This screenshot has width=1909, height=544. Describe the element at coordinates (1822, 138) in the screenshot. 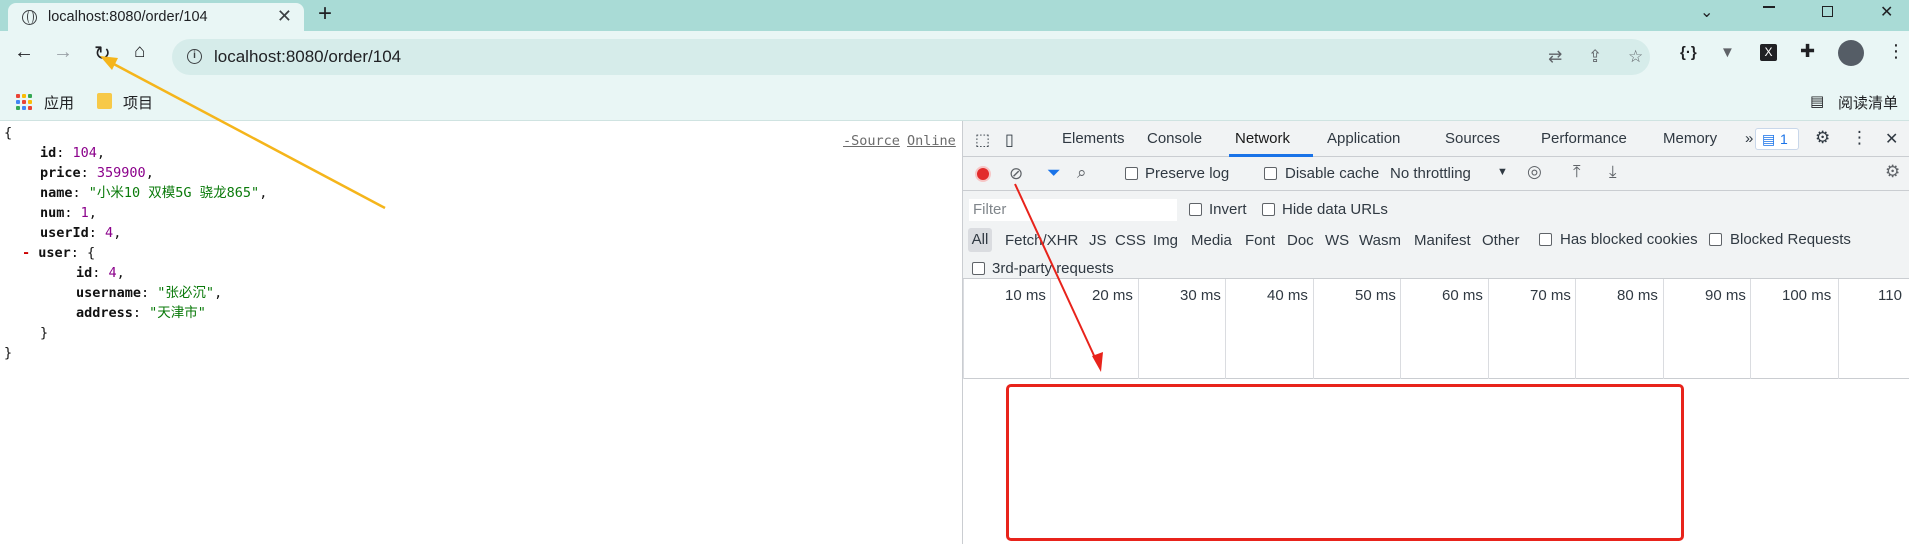

I see `settings-gear-icon: ⚙` at that location.